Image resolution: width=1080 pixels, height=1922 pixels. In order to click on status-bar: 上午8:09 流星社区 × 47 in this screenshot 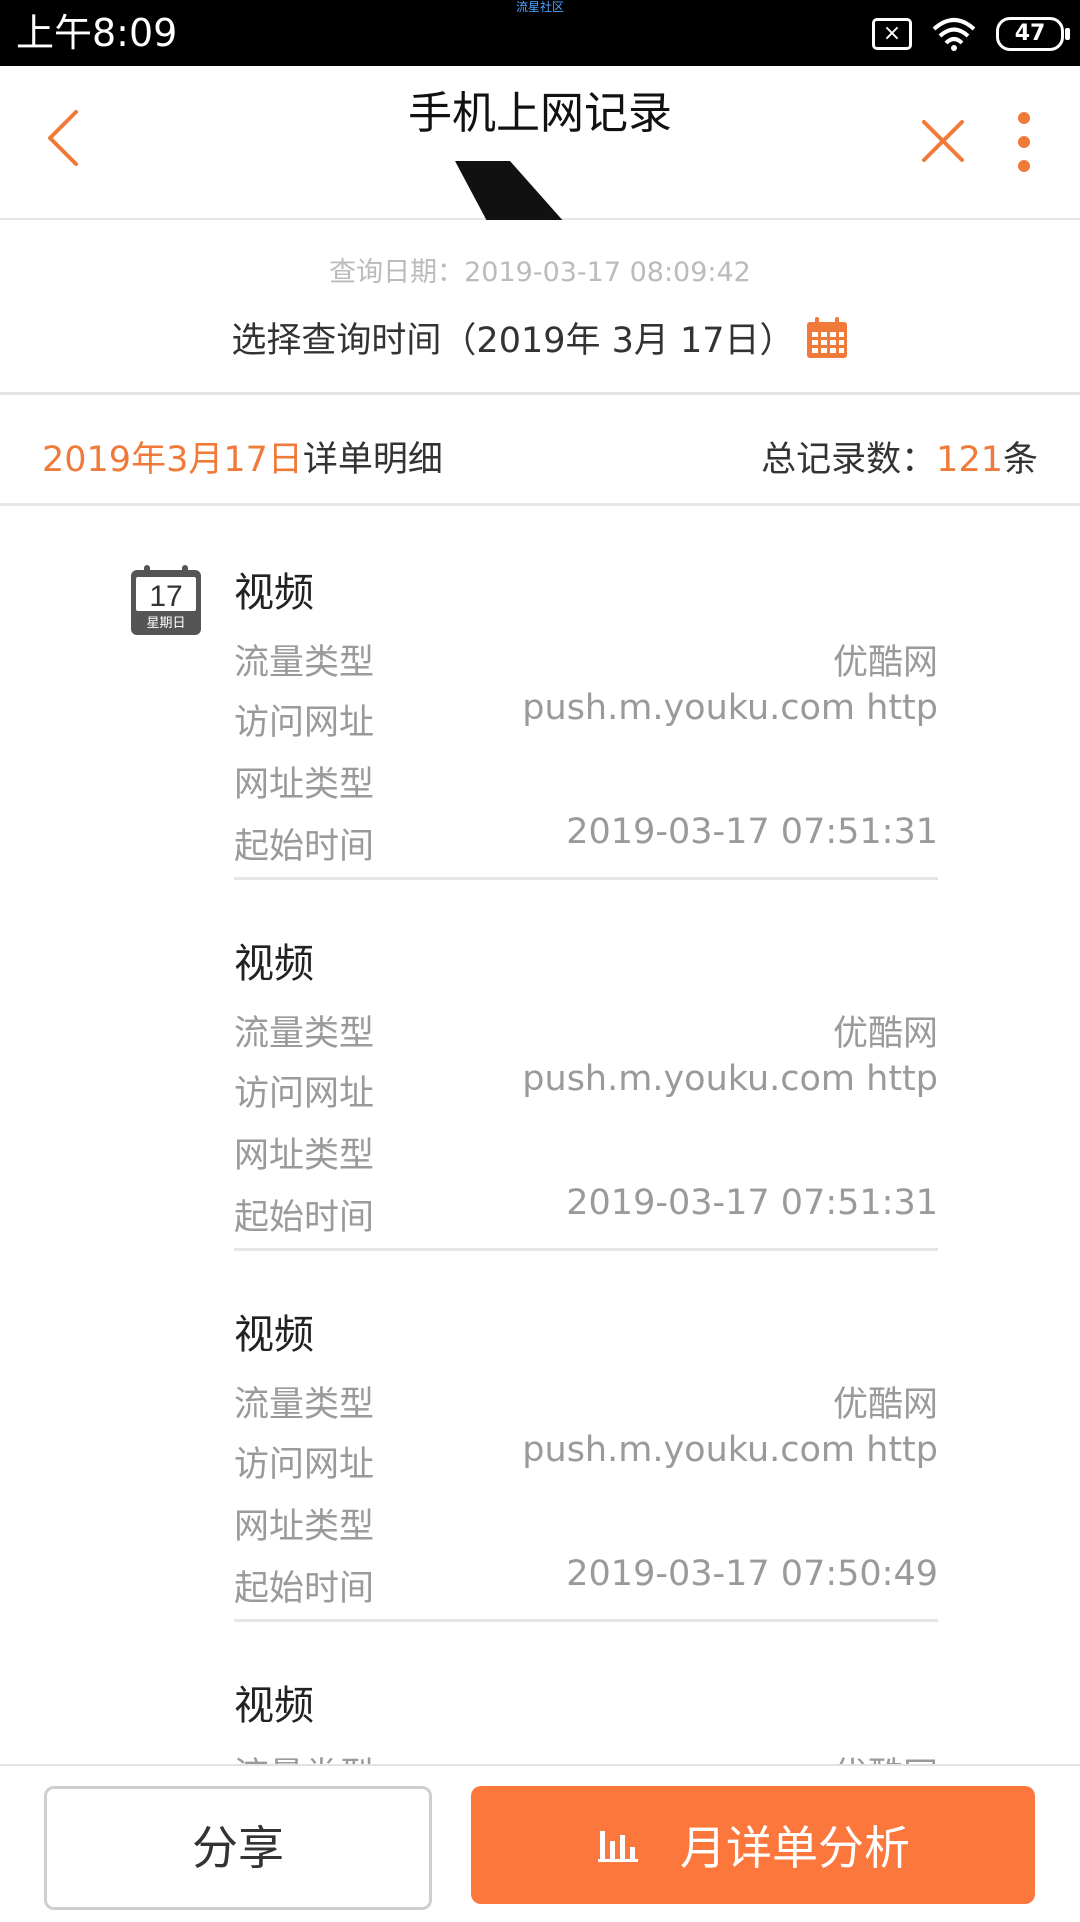, I will do `click(540, 33)`.